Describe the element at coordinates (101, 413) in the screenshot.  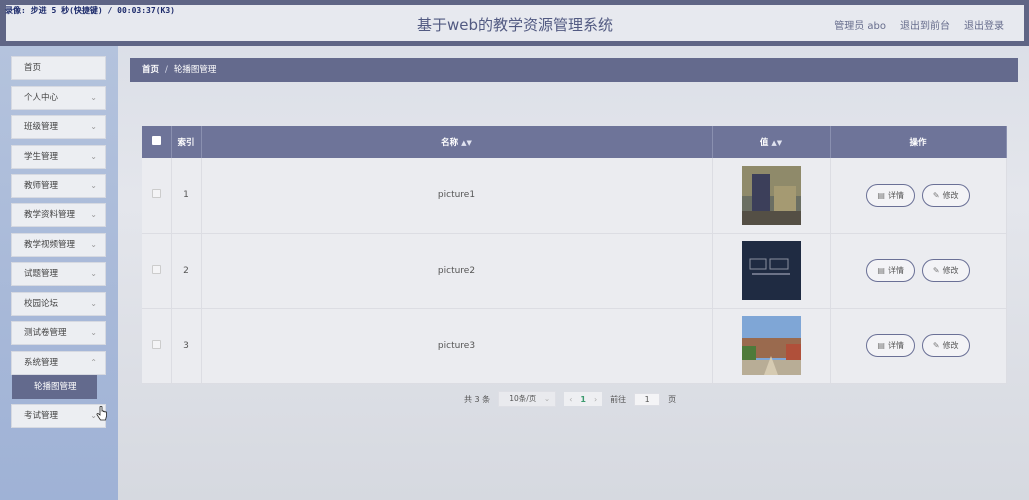
I see `hand-cursor-icon` at that location.